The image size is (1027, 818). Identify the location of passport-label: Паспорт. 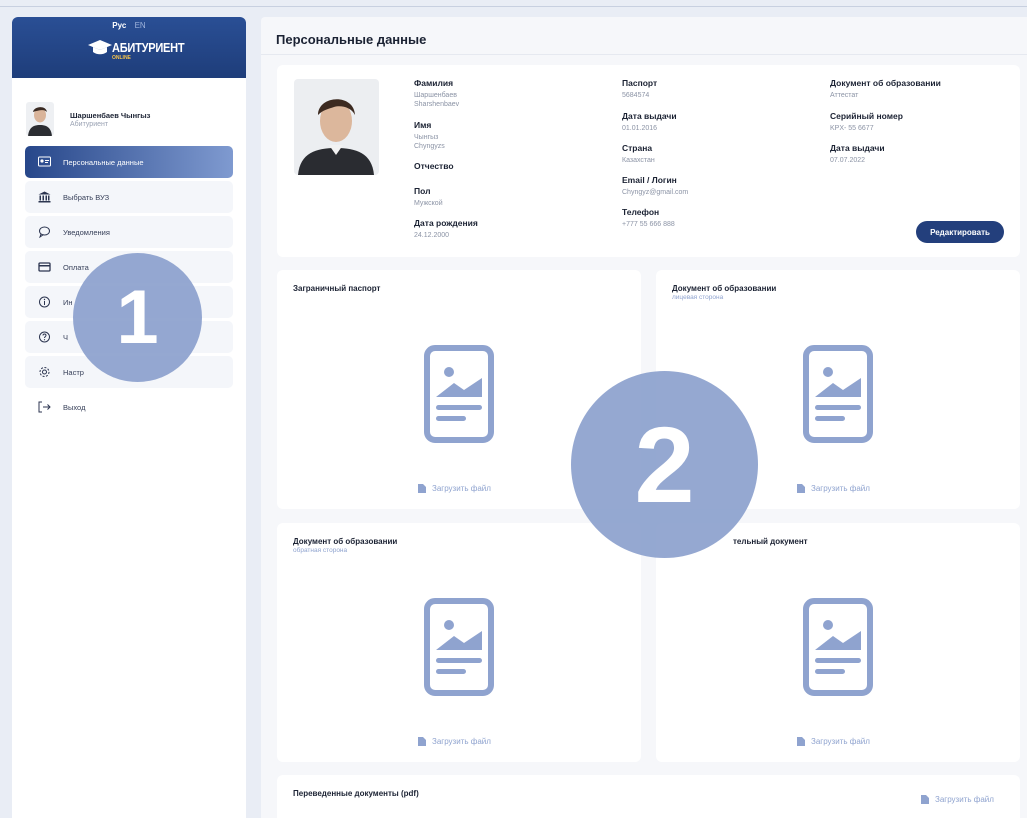
(640, 83).